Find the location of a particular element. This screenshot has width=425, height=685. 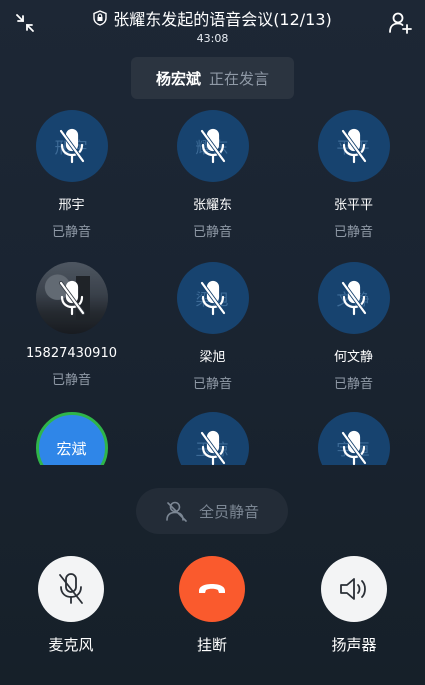

speaker-label: 扬声器 is located at coordinates (354, 645).